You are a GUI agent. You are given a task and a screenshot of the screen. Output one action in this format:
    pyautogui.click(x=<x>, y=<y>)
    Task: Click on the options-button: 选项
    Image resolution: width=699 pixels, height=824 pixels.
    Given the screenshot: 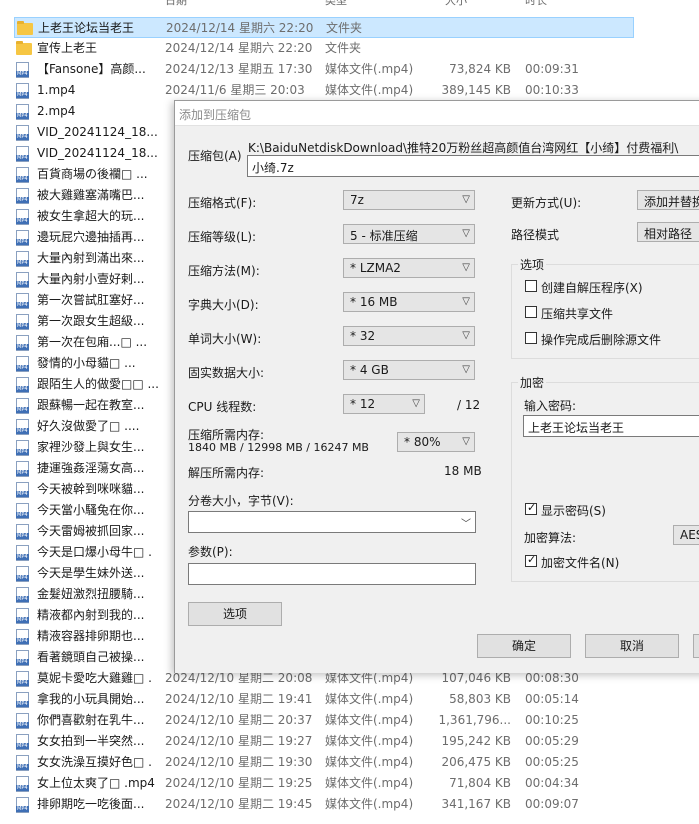 What is the action you would take?
    pyautogui.click(x=235, y=614)
    